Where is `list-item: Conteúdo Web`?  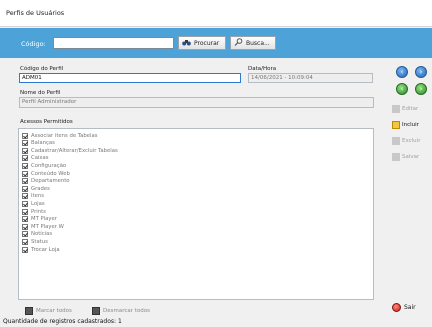 list-item: Conteúdo Web is located at coordinates (46, 173).